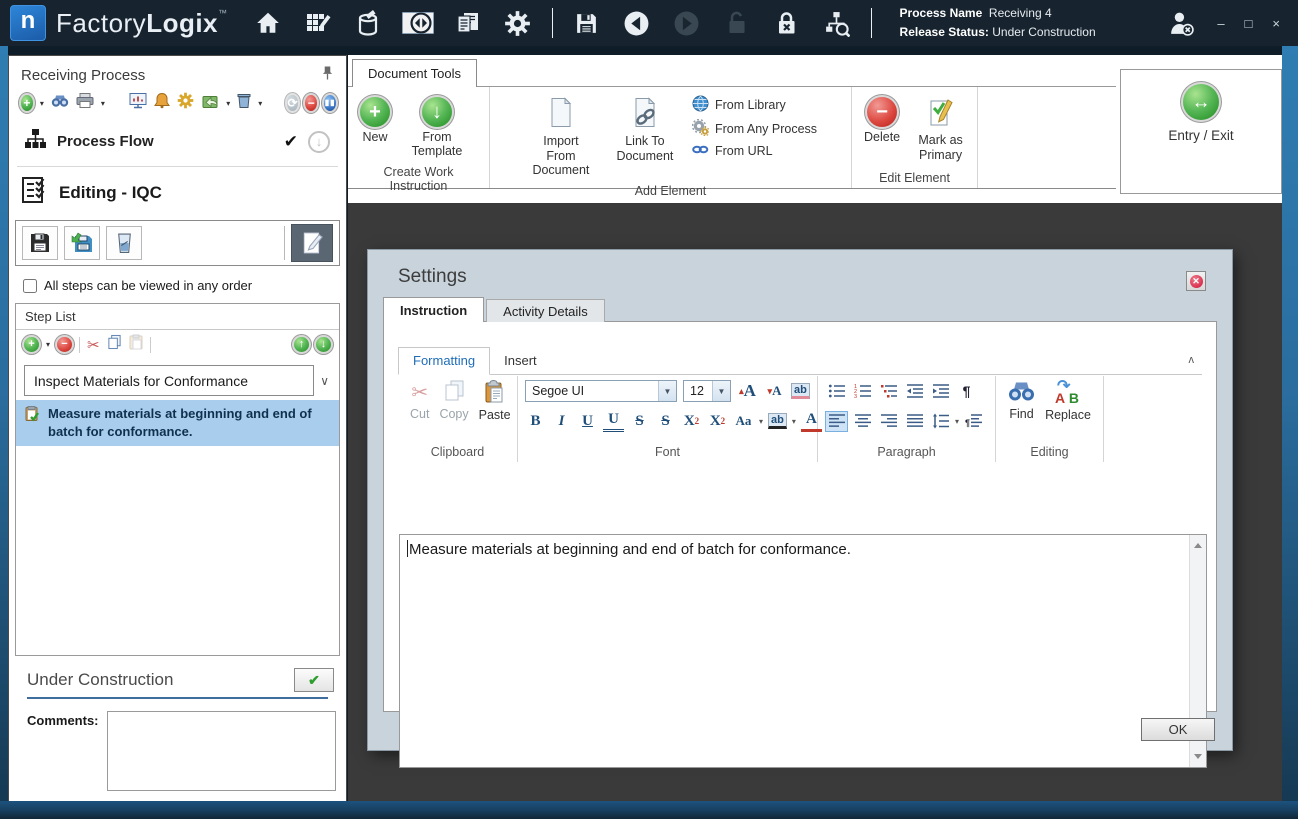 The height and width of the screenshot is (819, 1298). I want to click on cut-step-icon: ✂, so click(93, 345).